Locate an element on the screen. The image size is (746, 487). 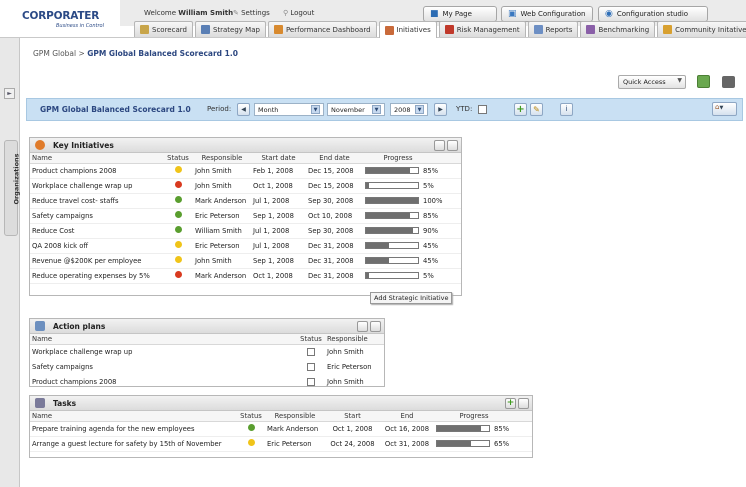
tab-reports: Reports is located at coordinates (553, 29).